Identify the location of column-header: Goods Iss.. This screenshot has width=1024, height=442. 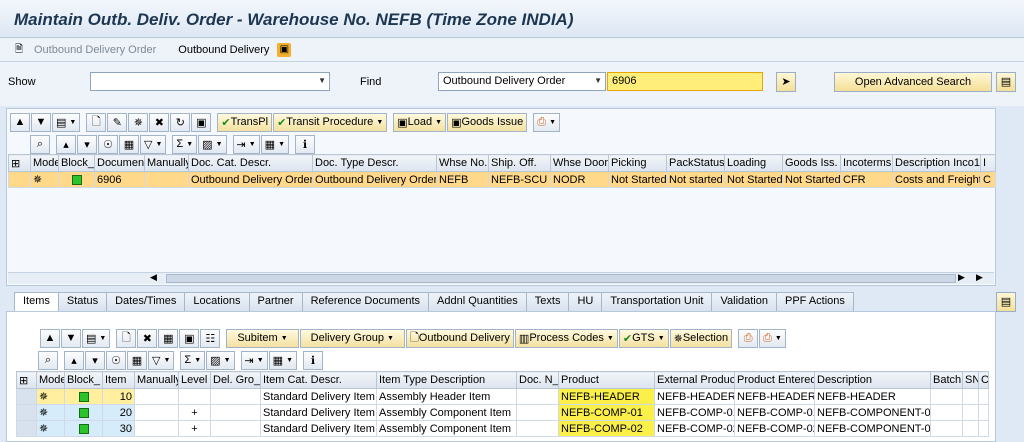
(811, 163).